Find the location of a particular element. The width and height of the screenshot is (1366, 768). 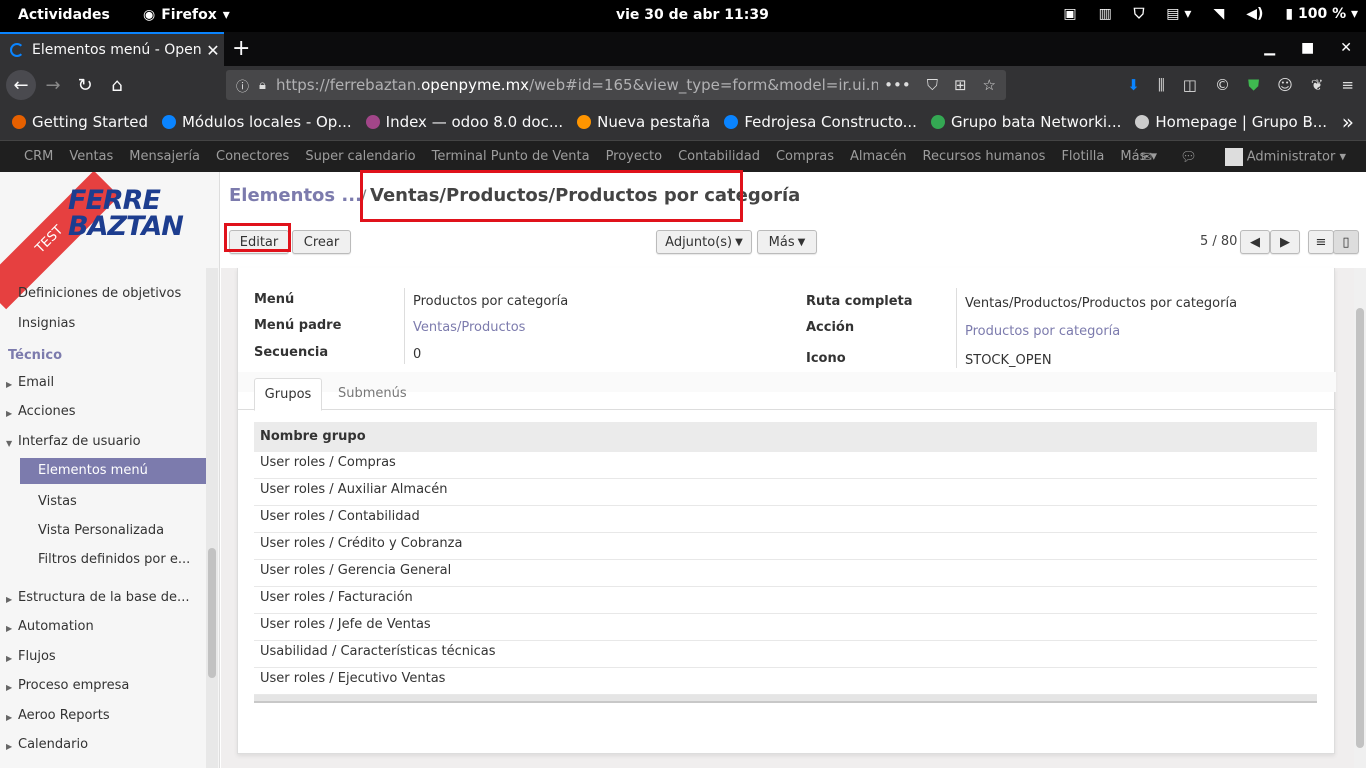

table-row: User roles / Jefe de Ventas is located at coordinates (785, 627).